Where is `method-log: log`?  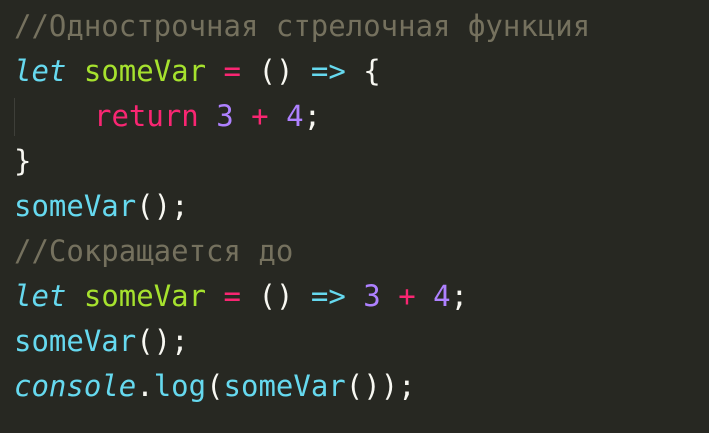 method-log: log is located at coordinates (180, 386).